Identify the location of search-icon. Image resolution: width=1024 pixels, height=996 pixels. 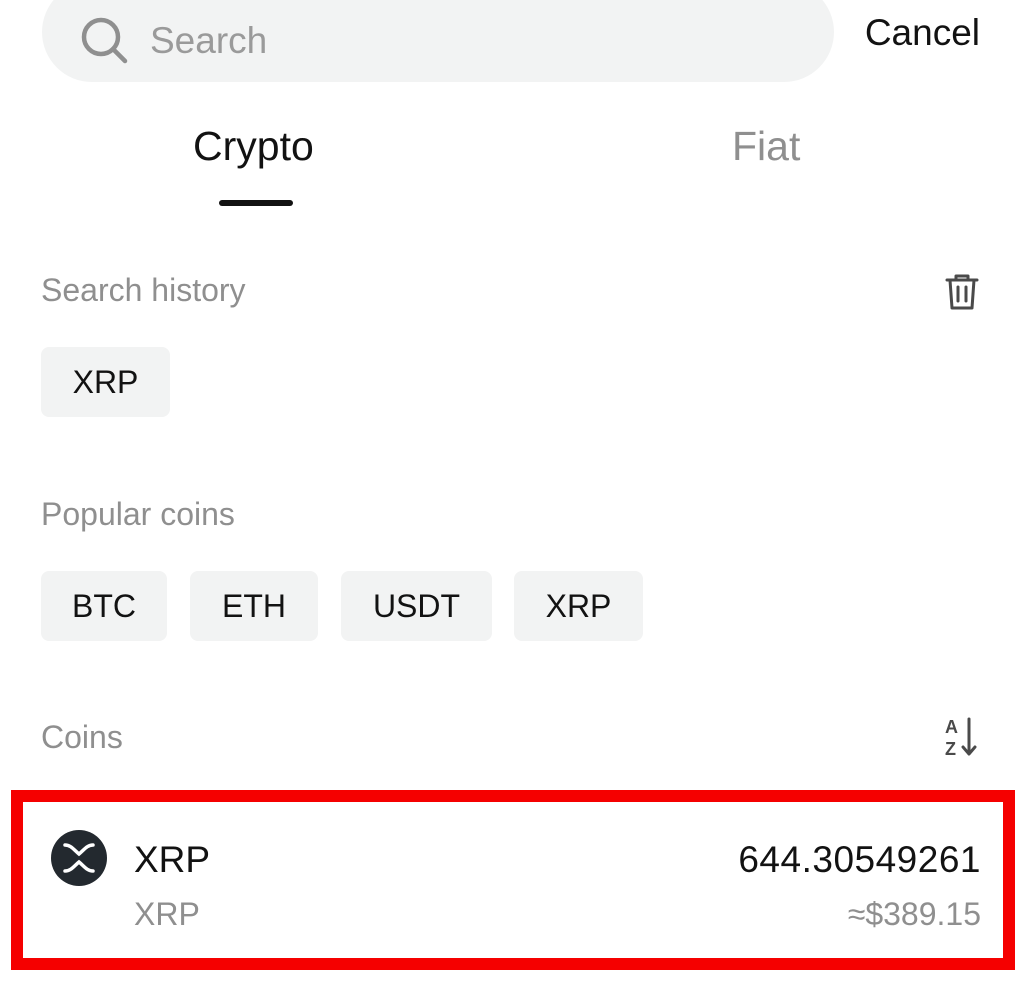
(104, 40).